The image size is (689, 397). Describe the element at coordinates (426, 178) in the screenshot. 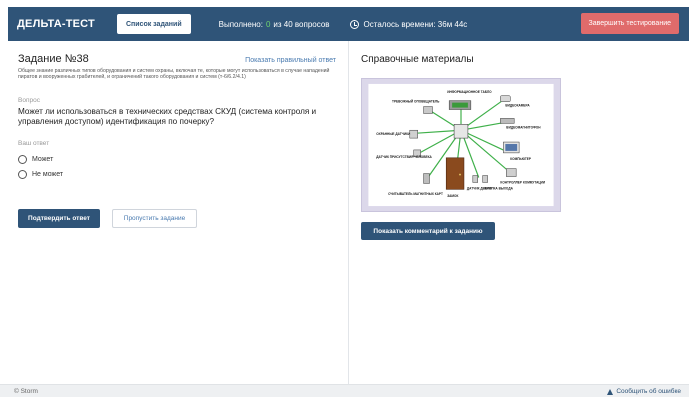

I see `card-reader-icon` at that location.